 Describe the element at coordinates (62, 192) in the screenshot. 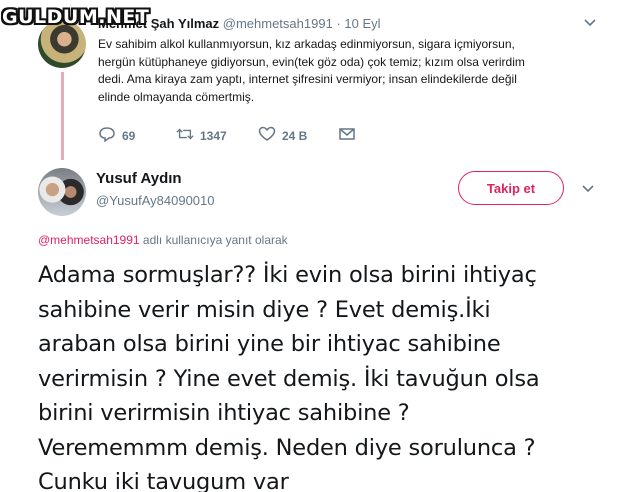

I see `avatar` at that location.